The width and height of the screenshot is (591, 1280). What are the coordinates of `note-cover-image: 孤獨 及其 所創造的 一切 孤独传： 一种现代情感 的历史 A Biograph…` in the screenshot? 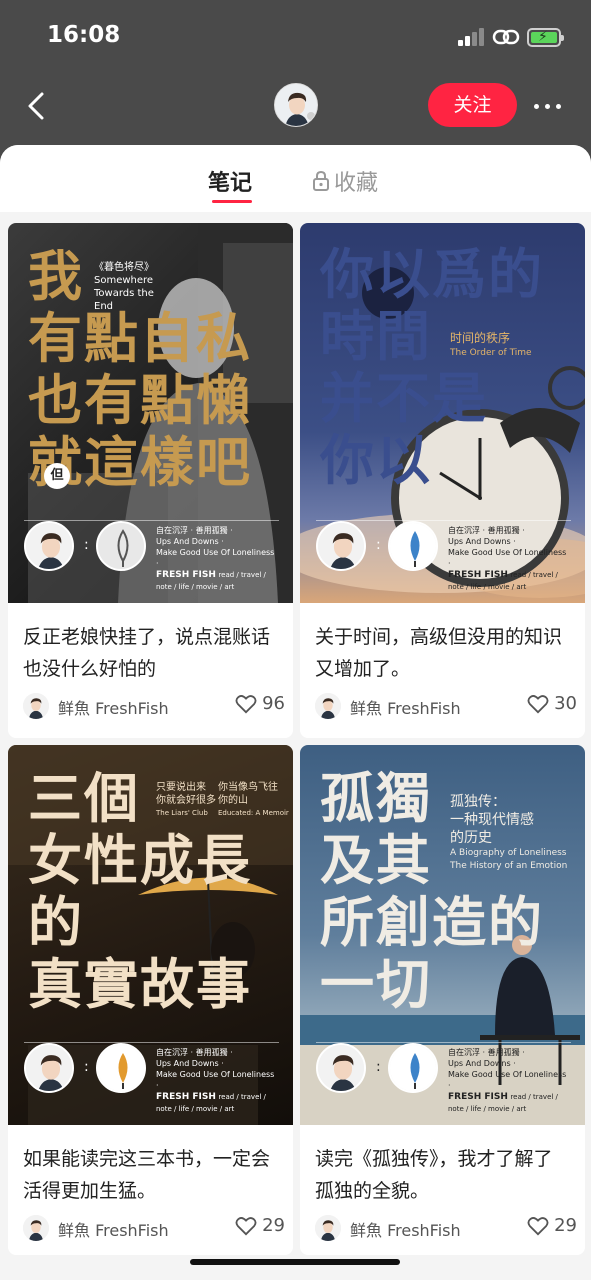 It's located at (442, 935).